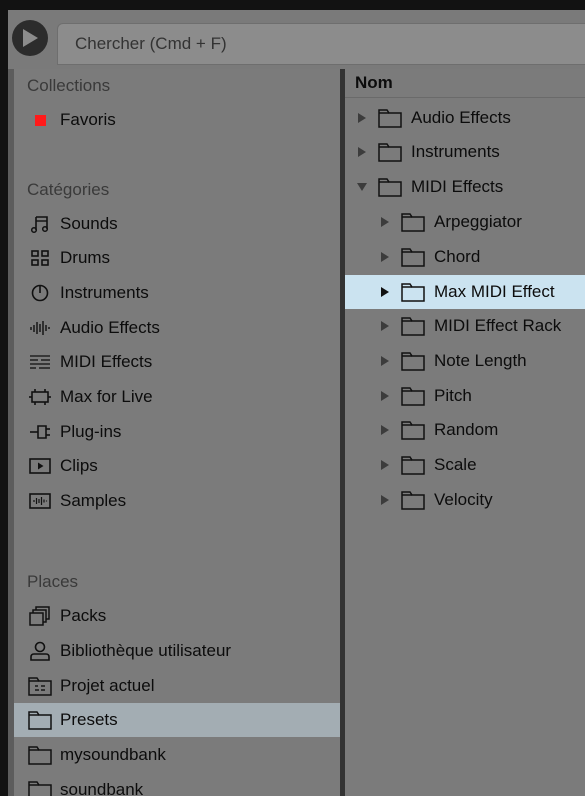 The height and width of the screenshot is (796, 585). I want to click on tree-item-label: Note Length, so click(480, 360).